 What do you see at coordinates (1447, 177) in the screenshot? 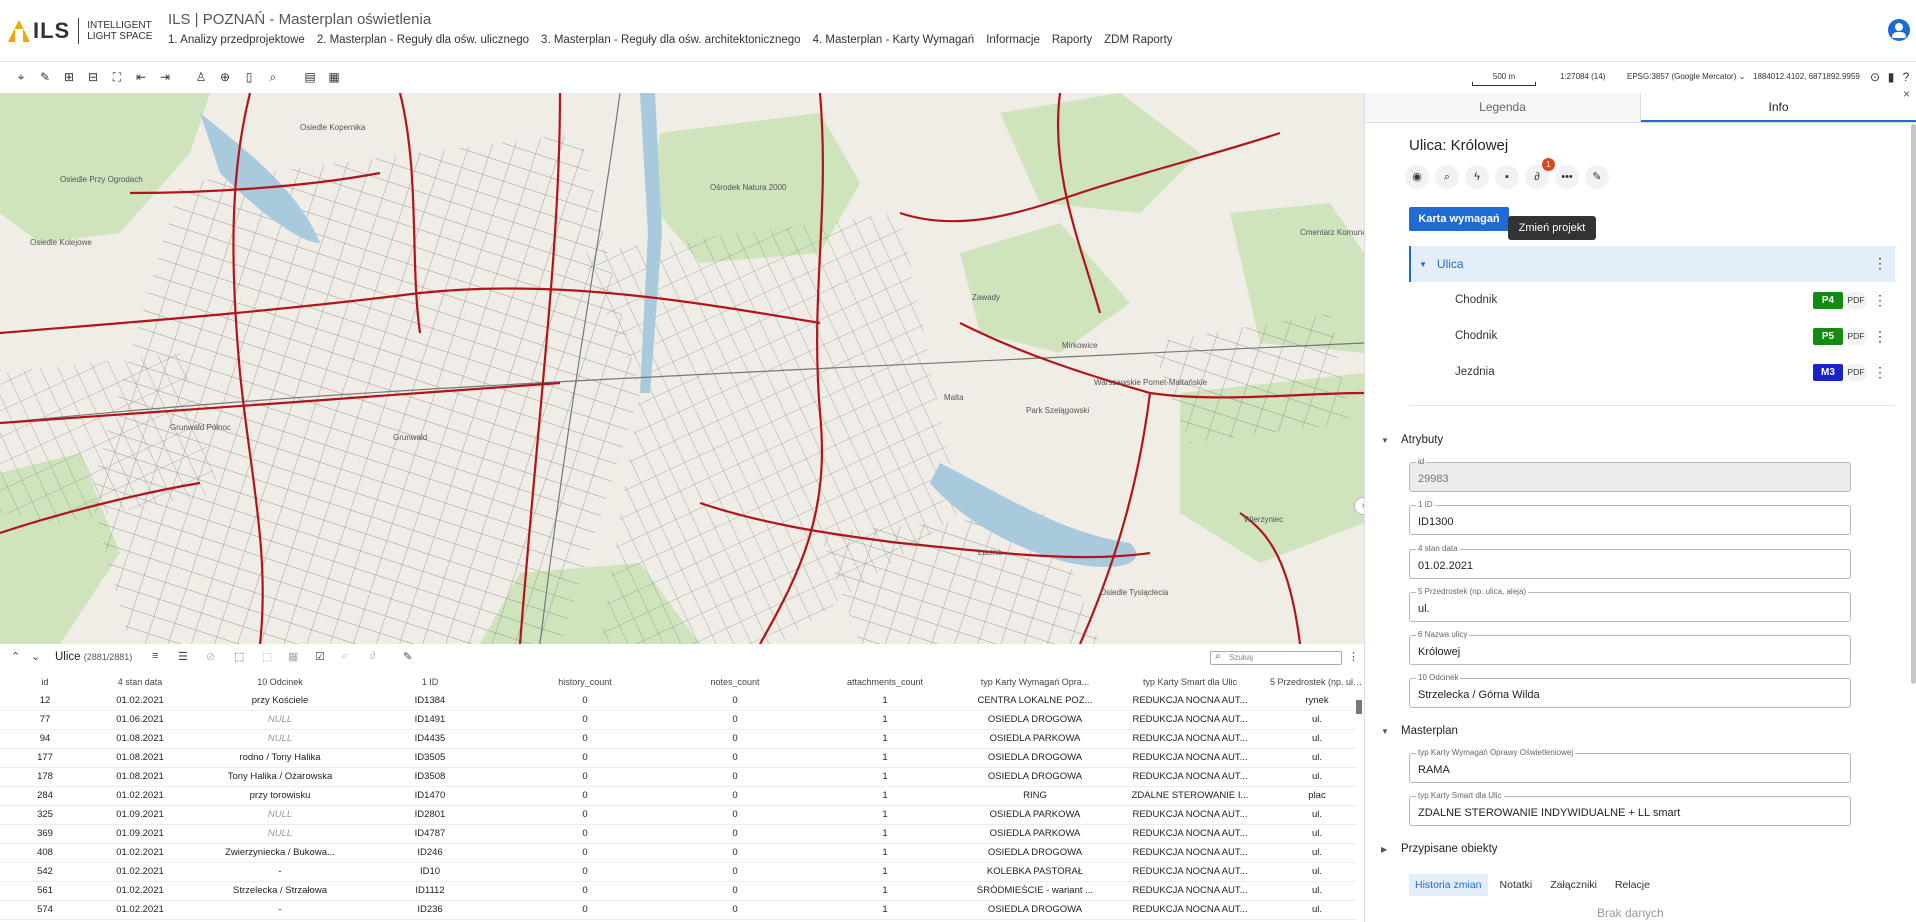
I see `zoom-to-search-icon: ⌕` at bounding box center [1447, 177].